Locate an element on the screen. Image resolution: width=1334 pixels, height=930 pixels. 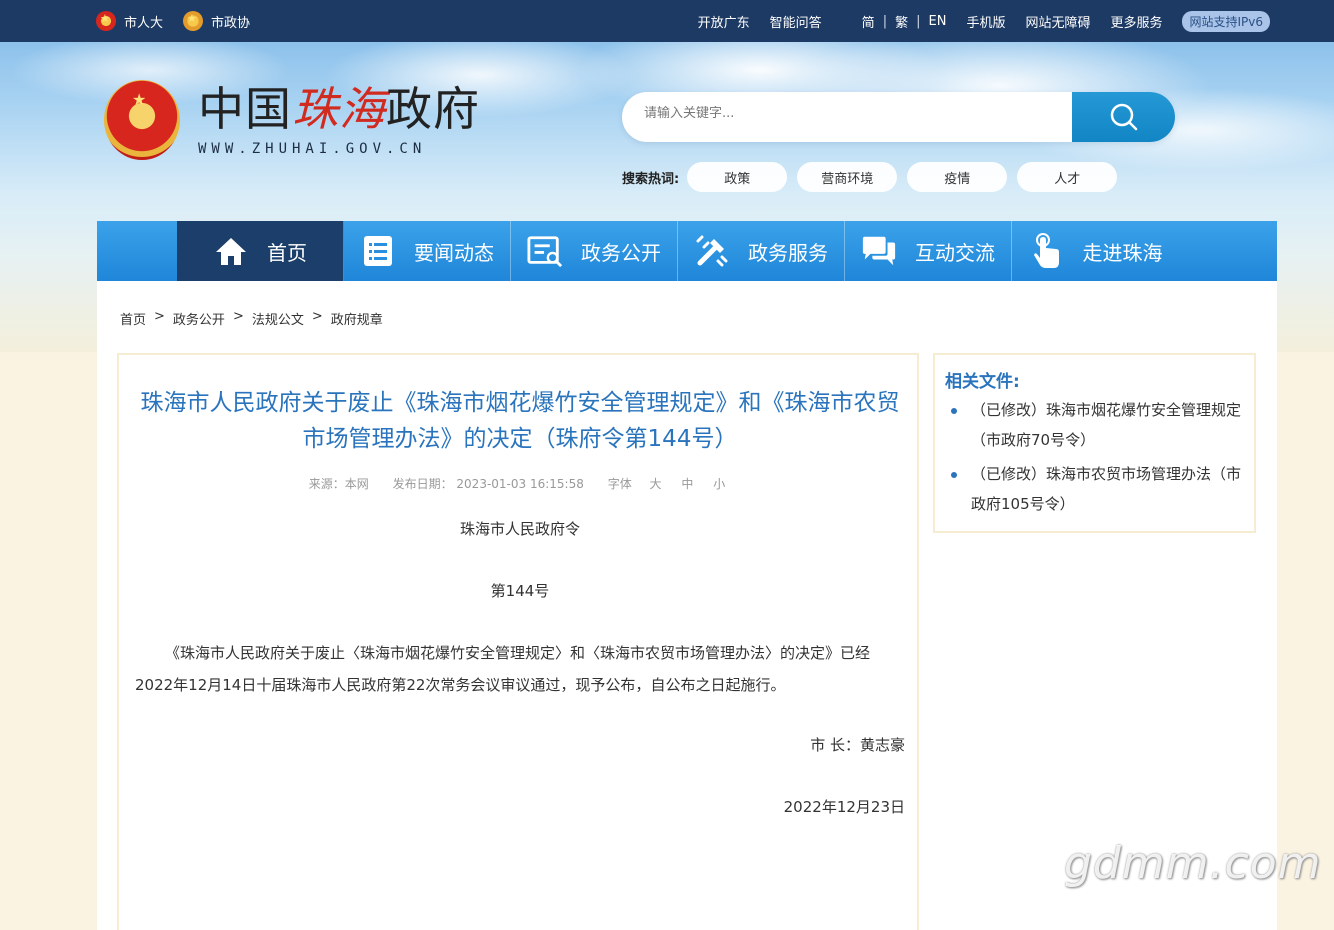
site-logo: 中国珠海政府 WWW.ZHUHAI.GOV.CN is located at coordinates (292, 120).